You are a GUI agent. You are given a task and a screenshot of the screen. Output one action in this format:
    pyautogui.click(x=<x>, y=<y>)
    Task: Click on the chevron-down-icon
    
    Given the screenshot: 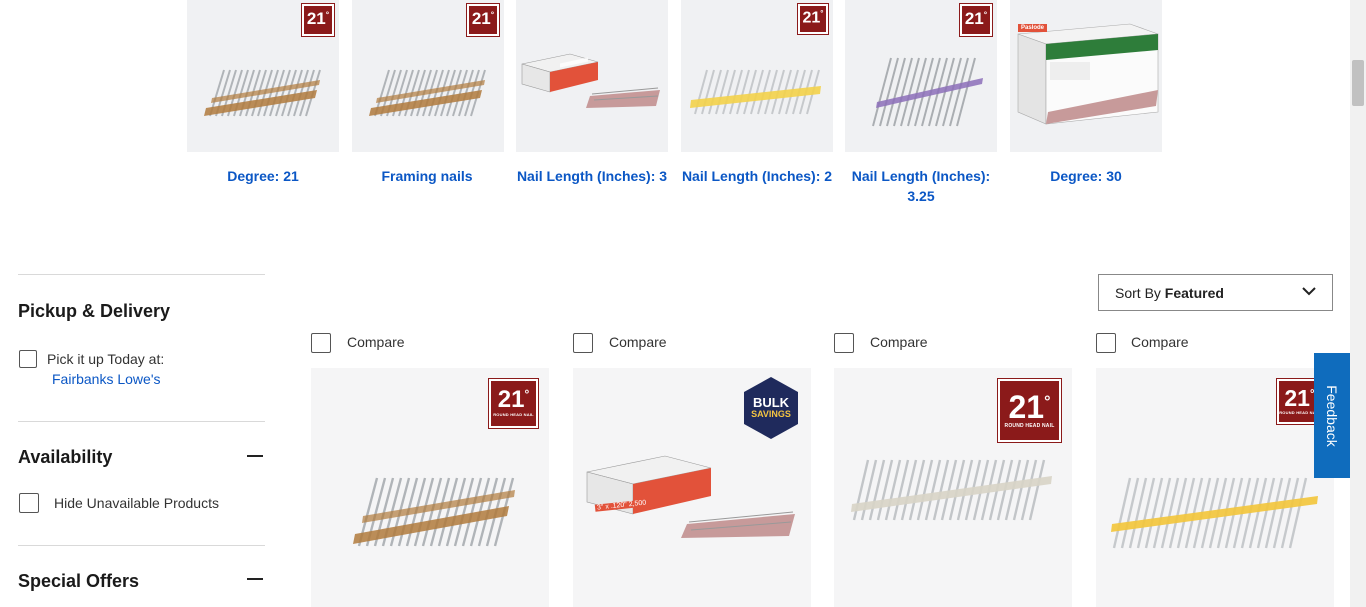 What is the action you would take?
    pyautogui.click(x=1309, y=291)
    